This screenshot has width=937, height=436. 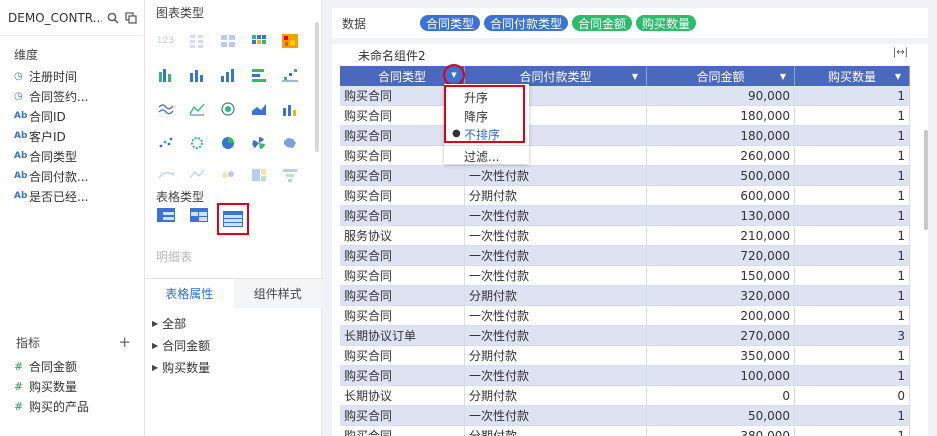 I want to click on dimension-field: Ab 客户ID, so click(x=72, y=136).